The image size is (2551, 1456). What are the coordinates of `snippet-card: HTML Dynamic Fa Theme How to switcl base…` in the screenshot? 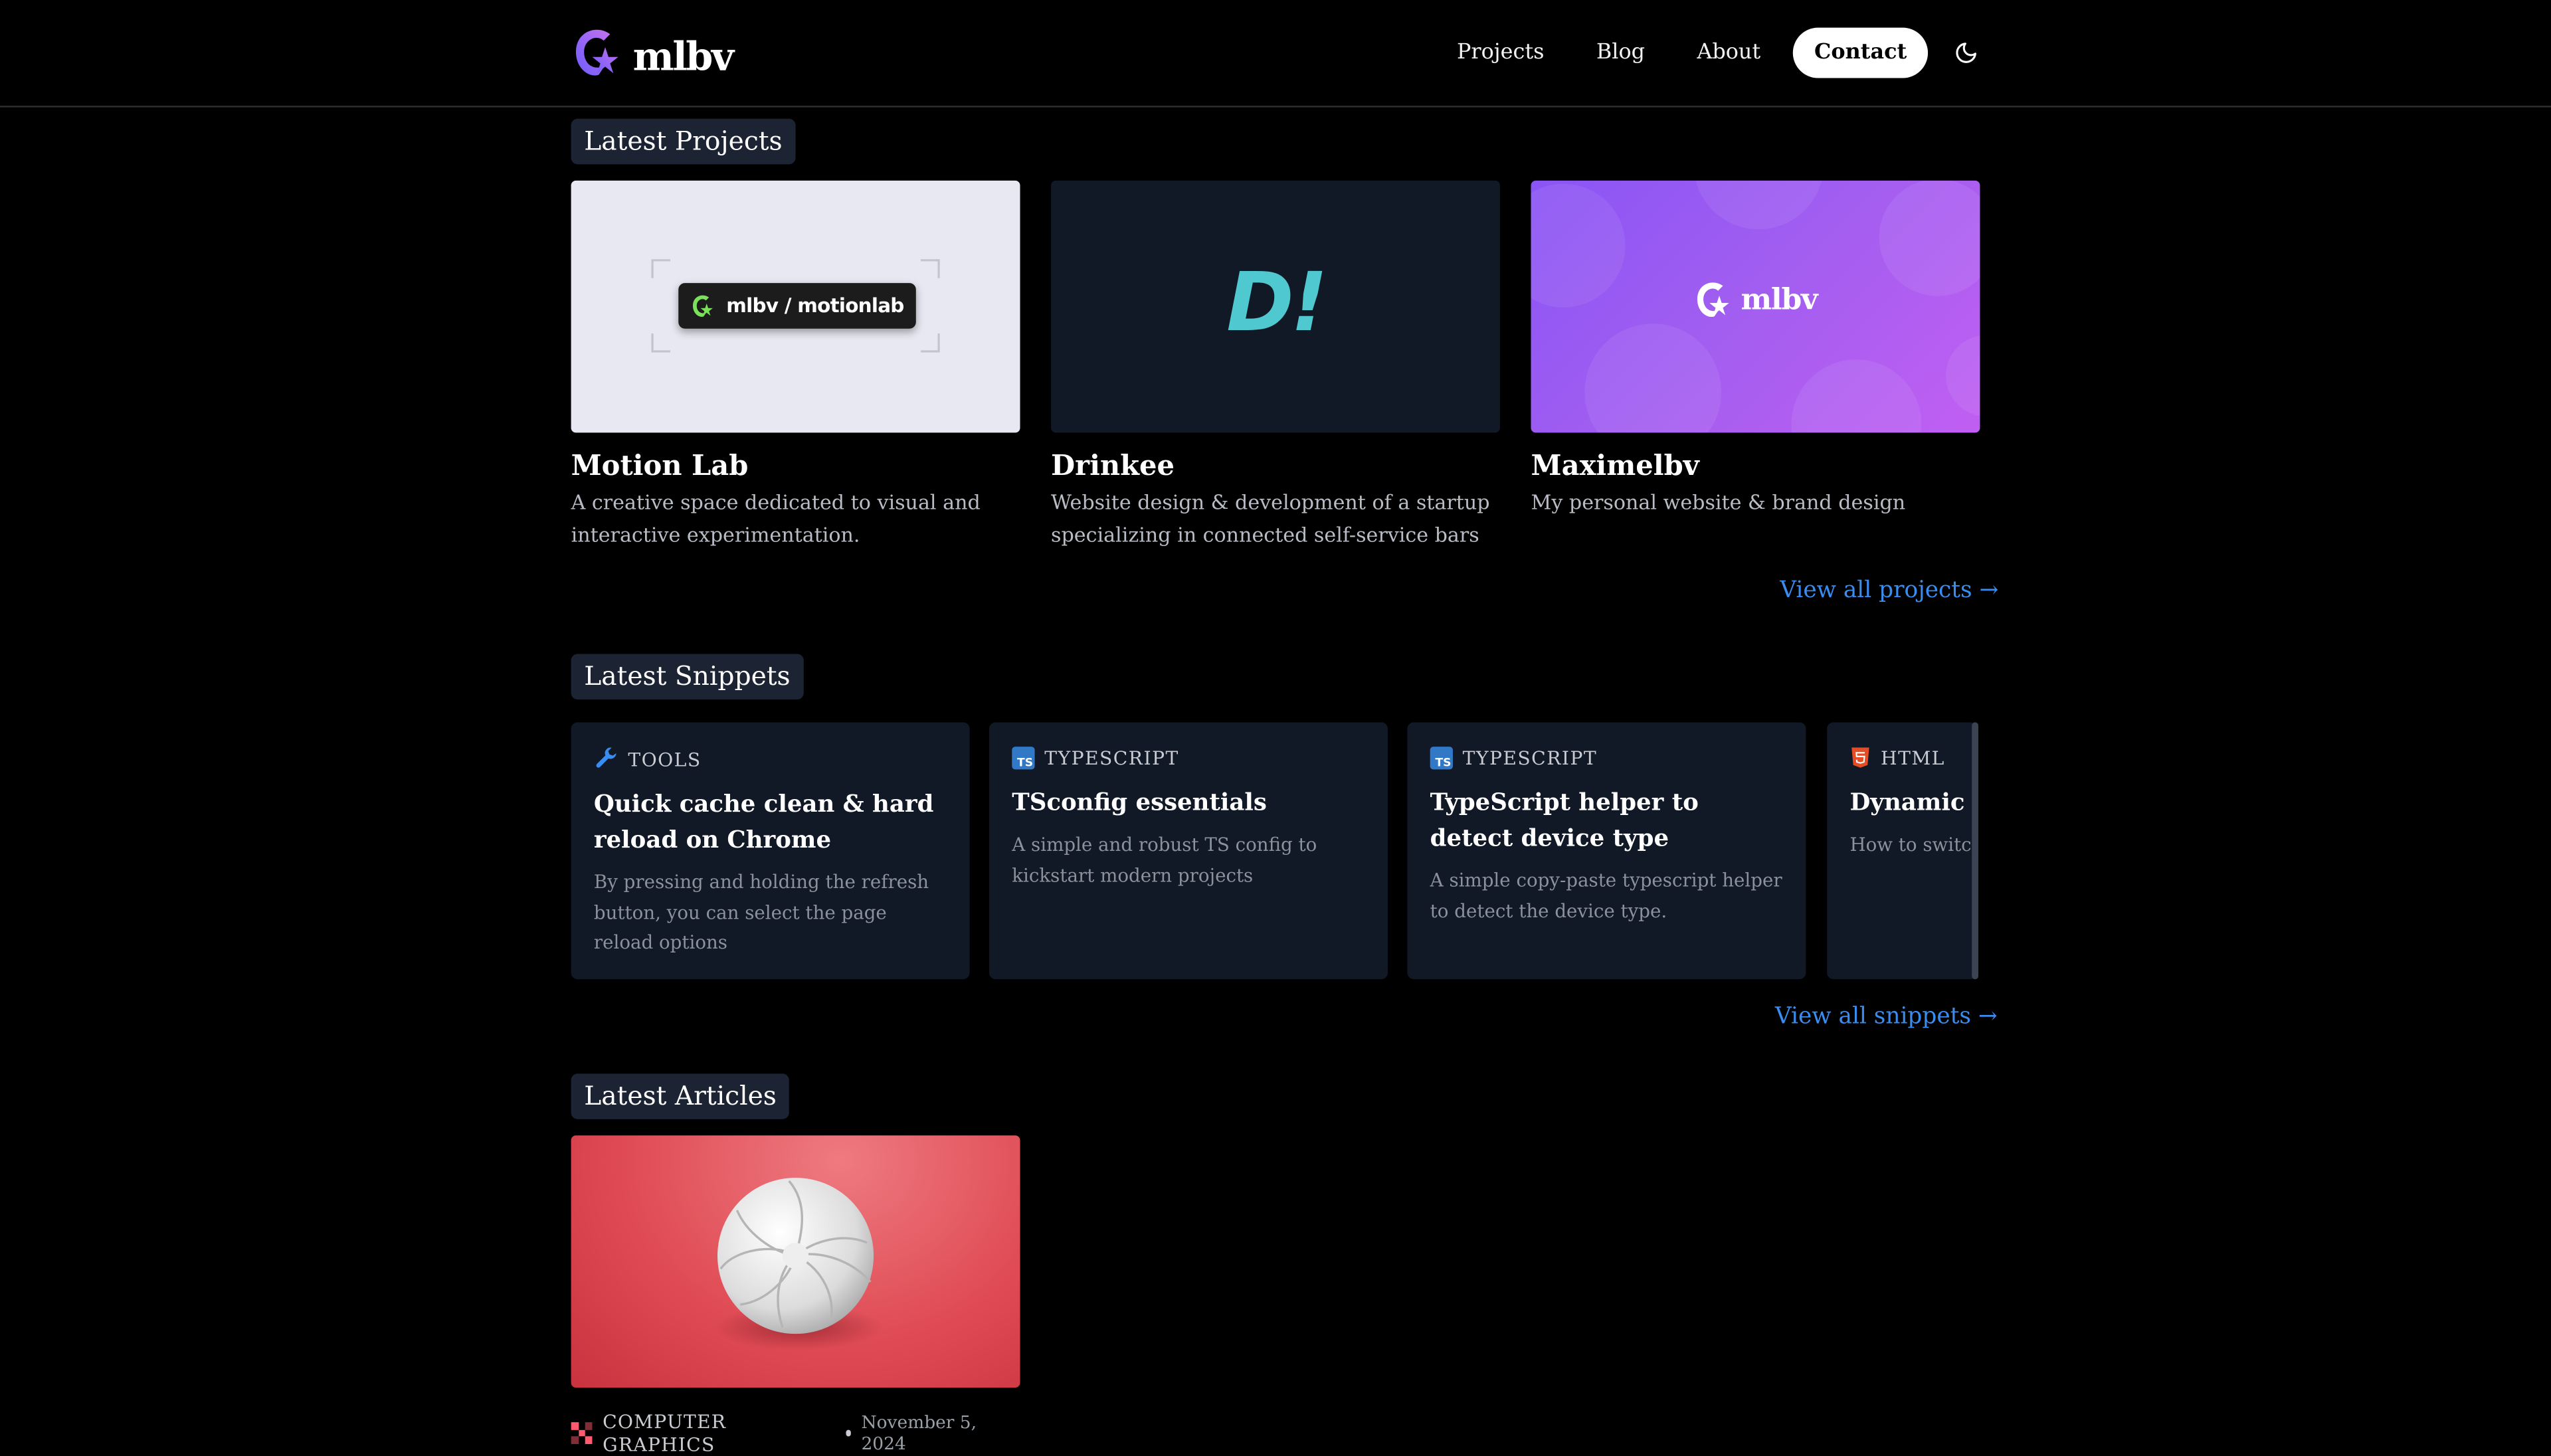 It's located at (1902, 851).